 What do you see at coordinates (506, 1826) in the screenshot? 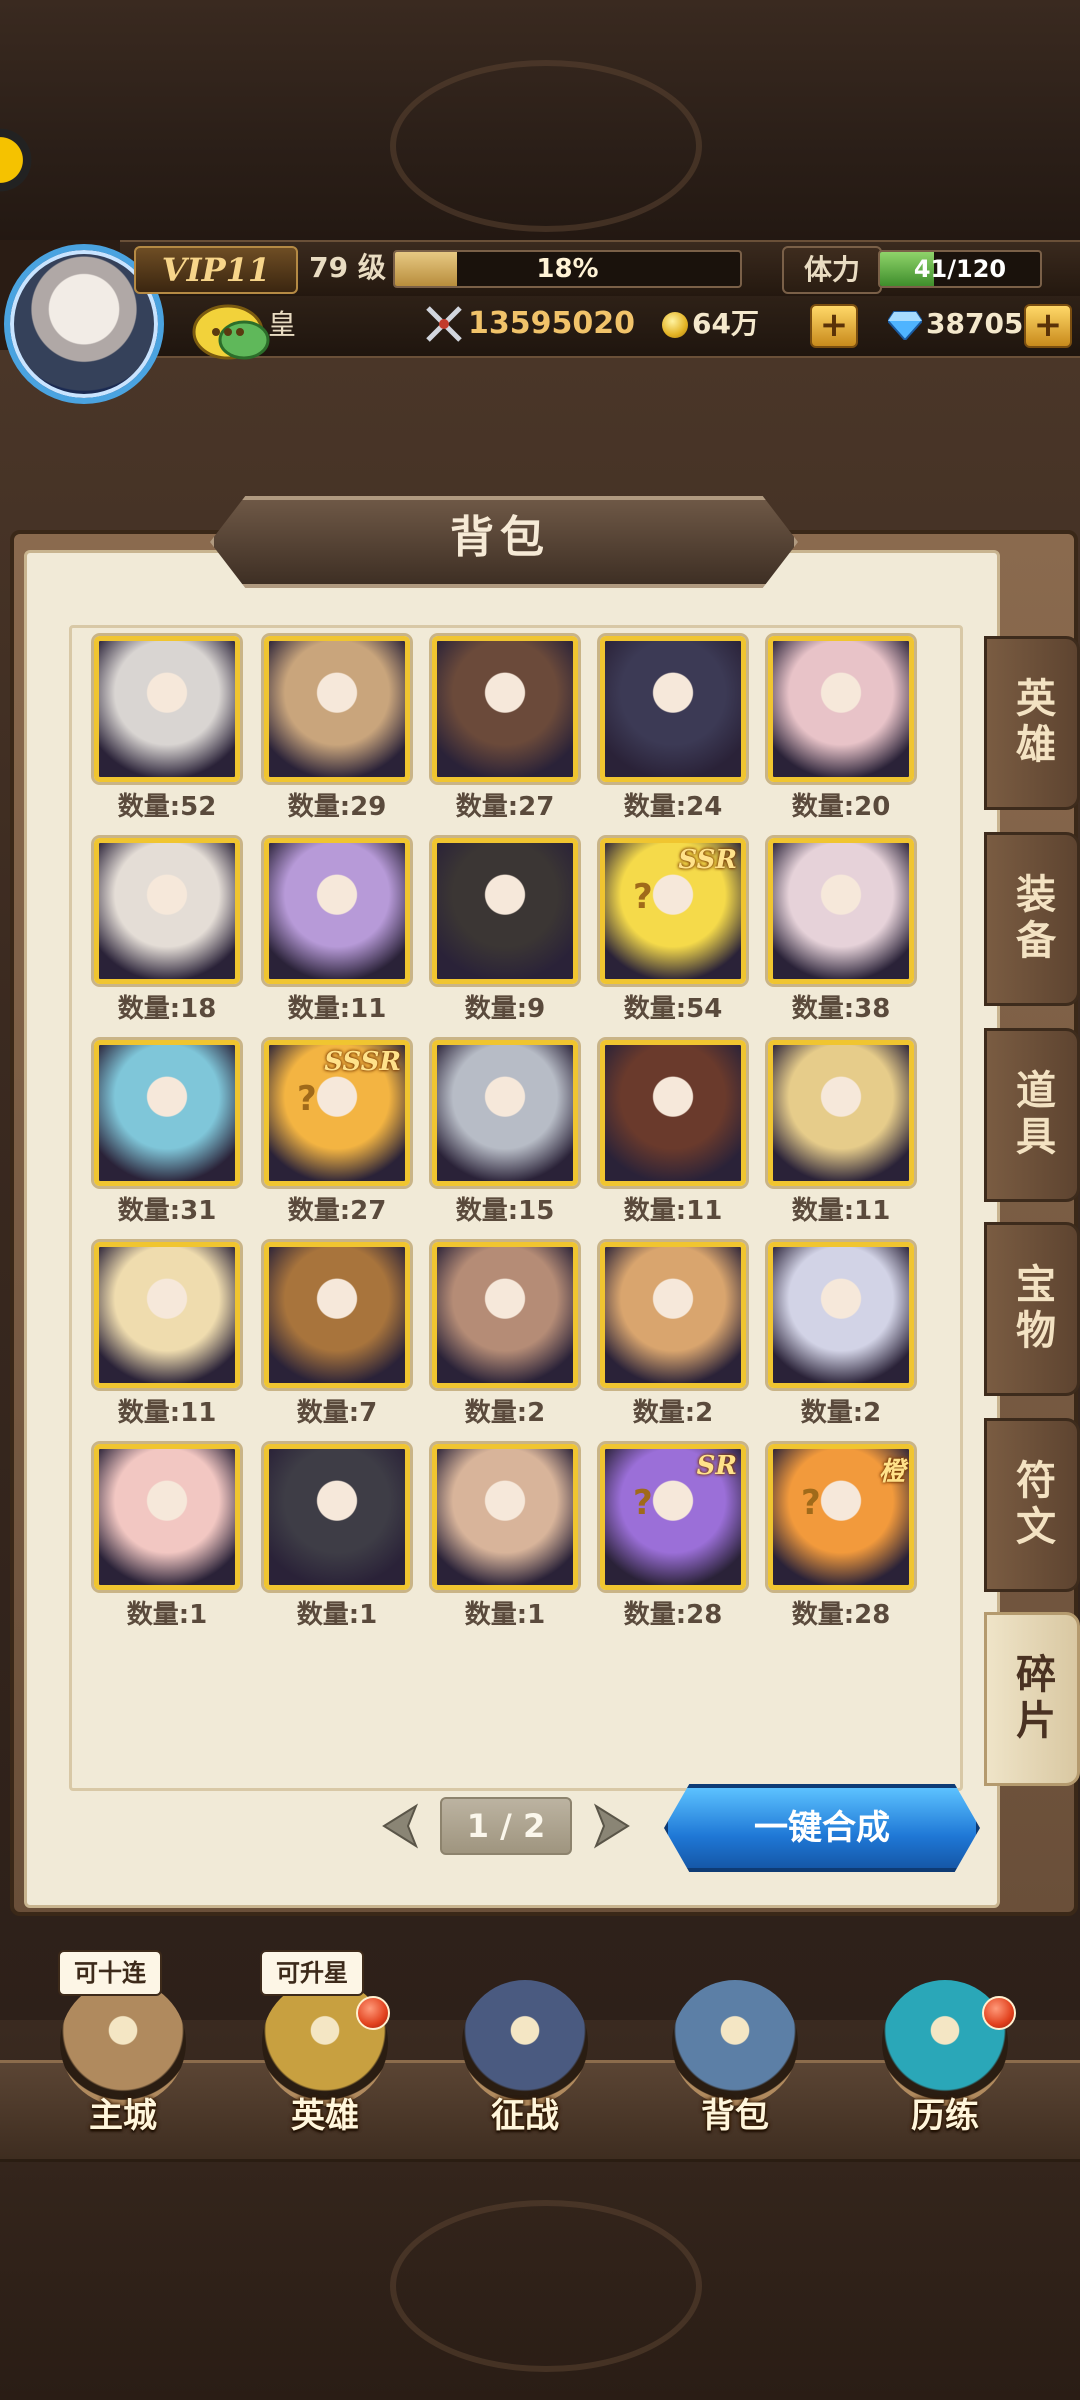
I see `page-indicator: 1 / 2` at bounding box center [506, 1826].